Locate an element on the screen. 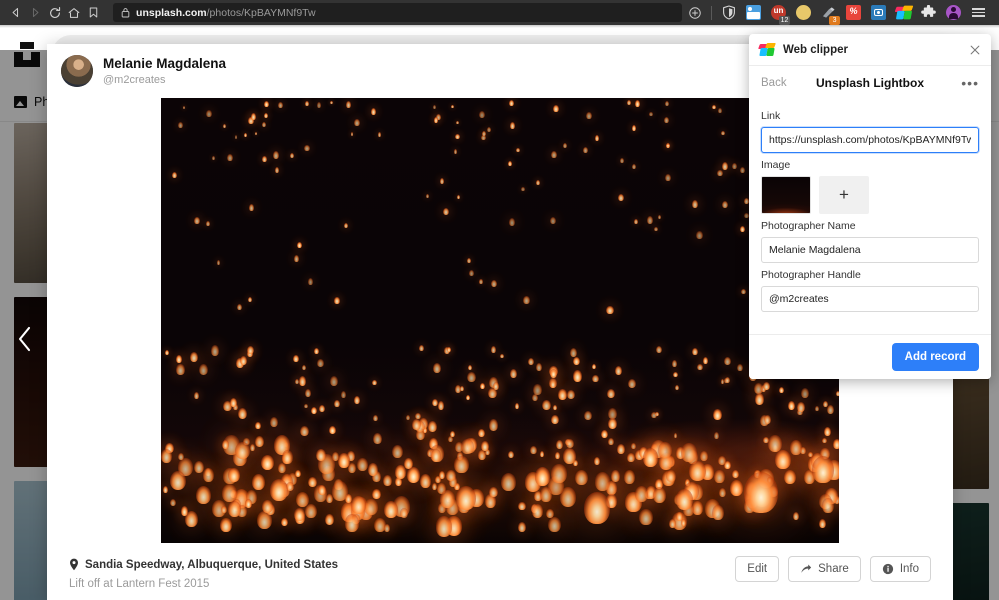  toolbar-icons: un 12 3 % is located at coordinates (837, 12).